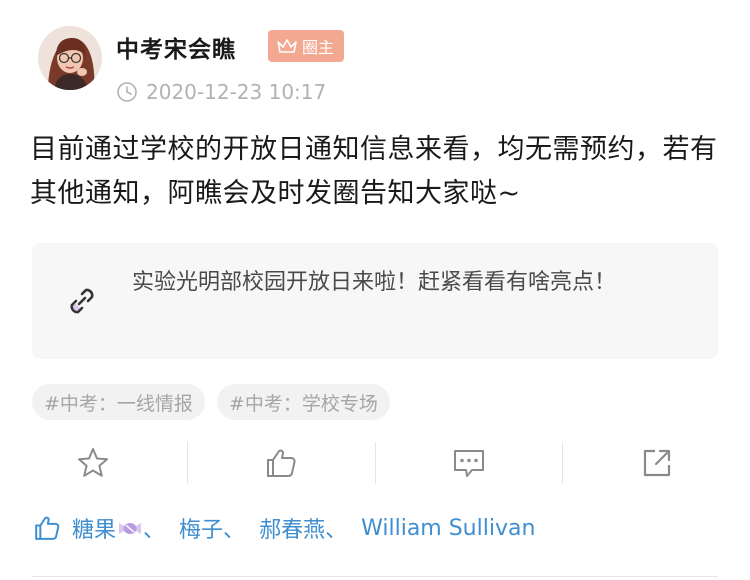 This screenshot has width=750, height=580. I want to click on author-name: 中考宋会瞧, so click(176, 47).